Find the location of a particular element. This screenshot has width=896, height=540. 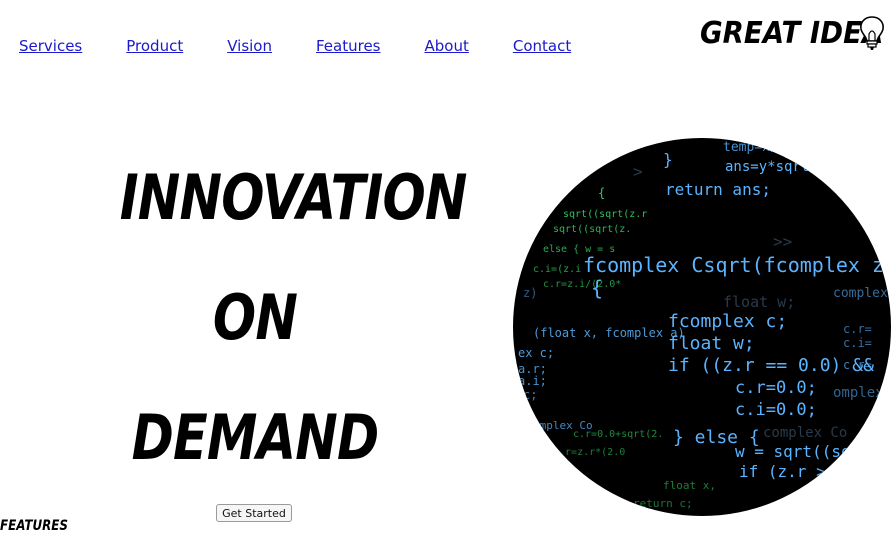

svg-text: c.i=(z.i is located at coordinates (557, 269).